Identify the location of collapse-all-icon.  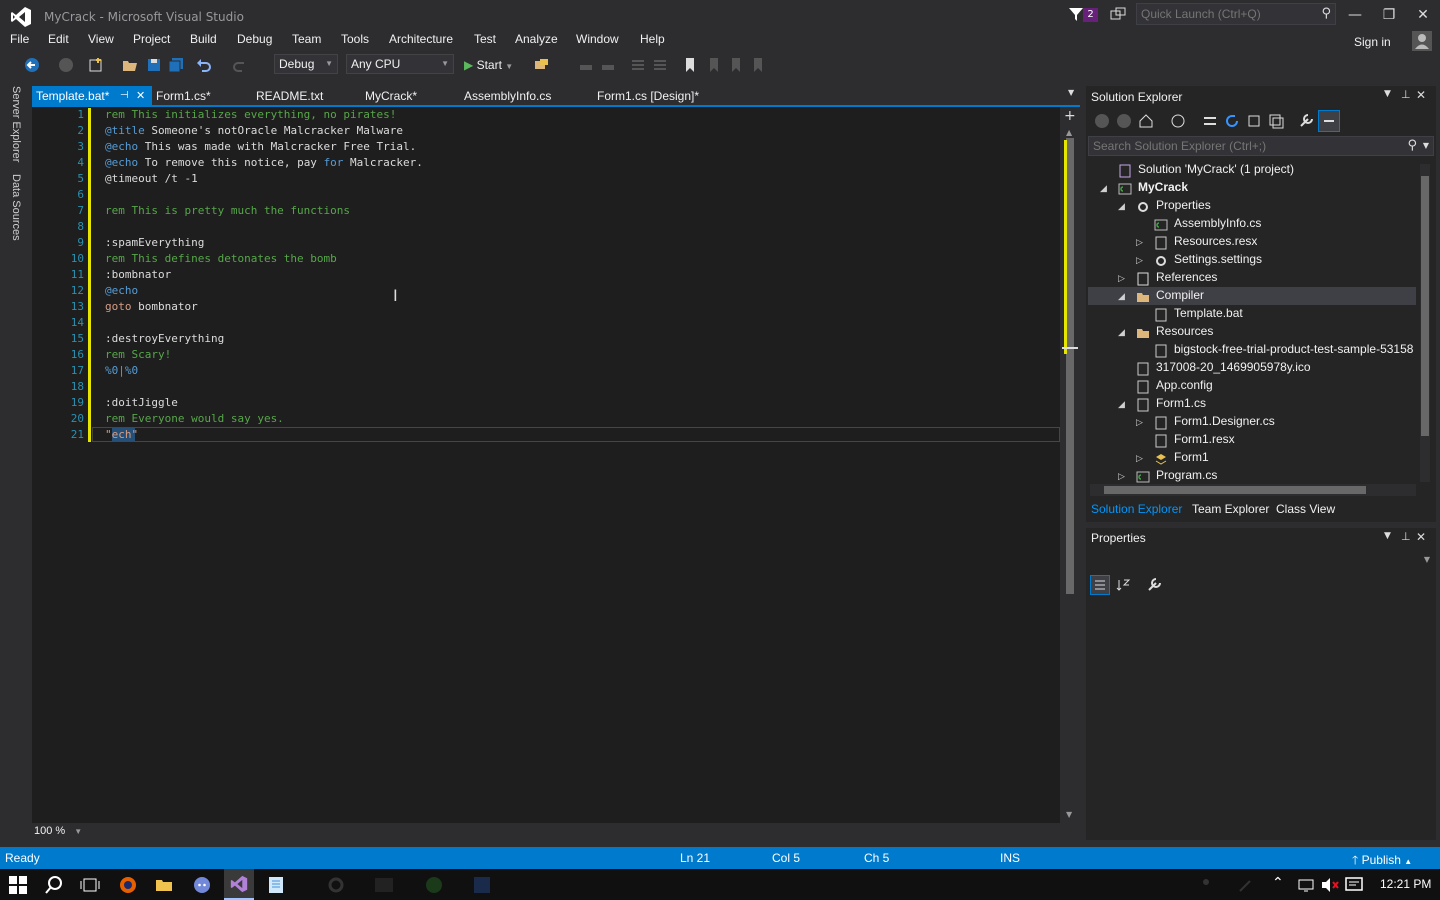
(1254, 121).